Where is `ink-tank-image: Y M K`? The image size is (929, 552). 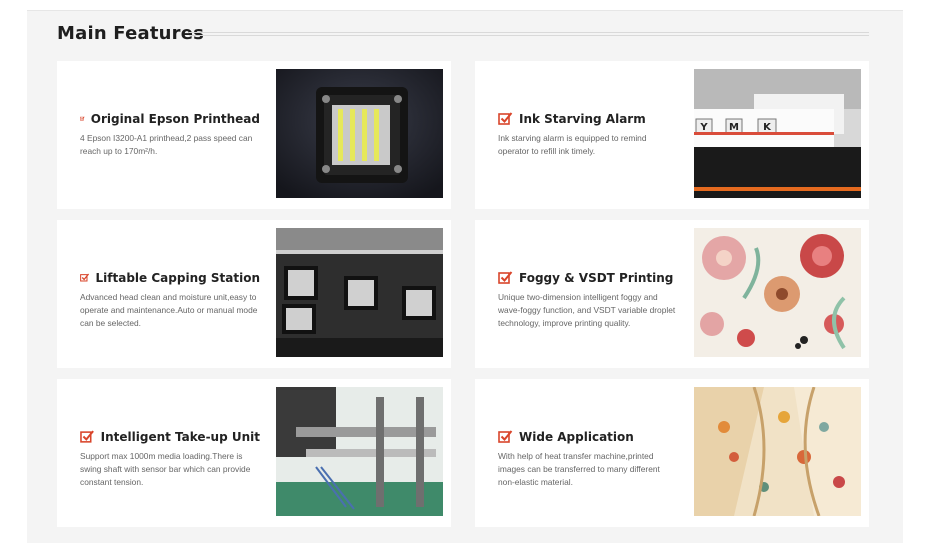 ink-tank-image: Y M K is located at coordinates (777, 133).